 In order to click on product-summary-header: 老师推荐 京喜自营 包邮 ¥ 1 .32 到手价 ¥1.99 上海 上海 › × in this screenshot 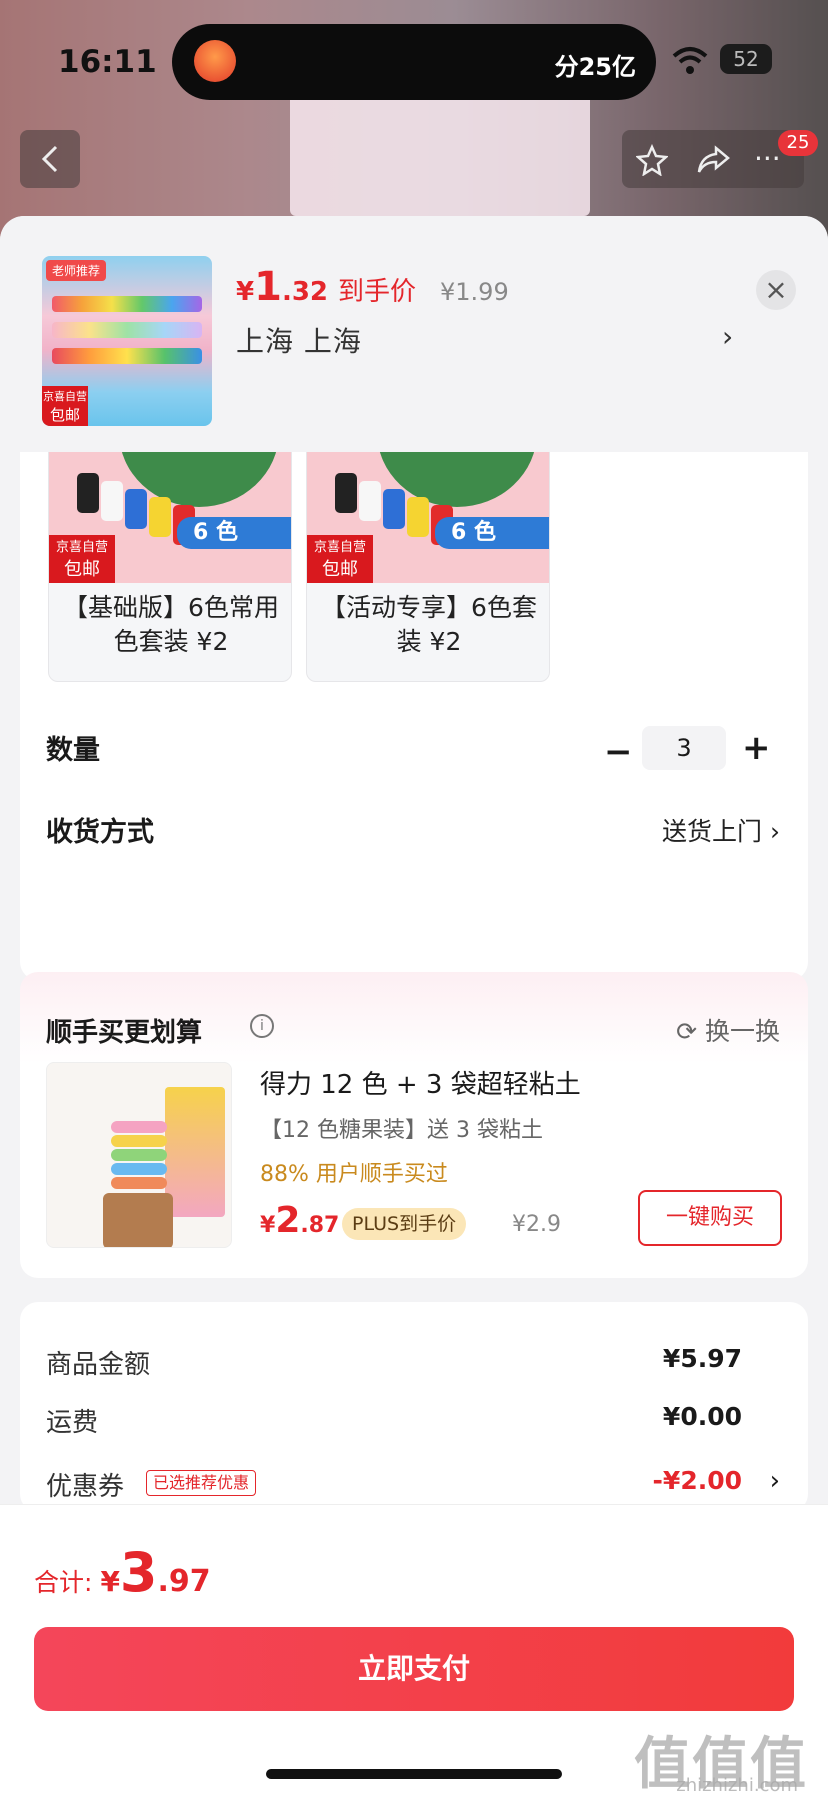, I will do `click(414, 334)`.